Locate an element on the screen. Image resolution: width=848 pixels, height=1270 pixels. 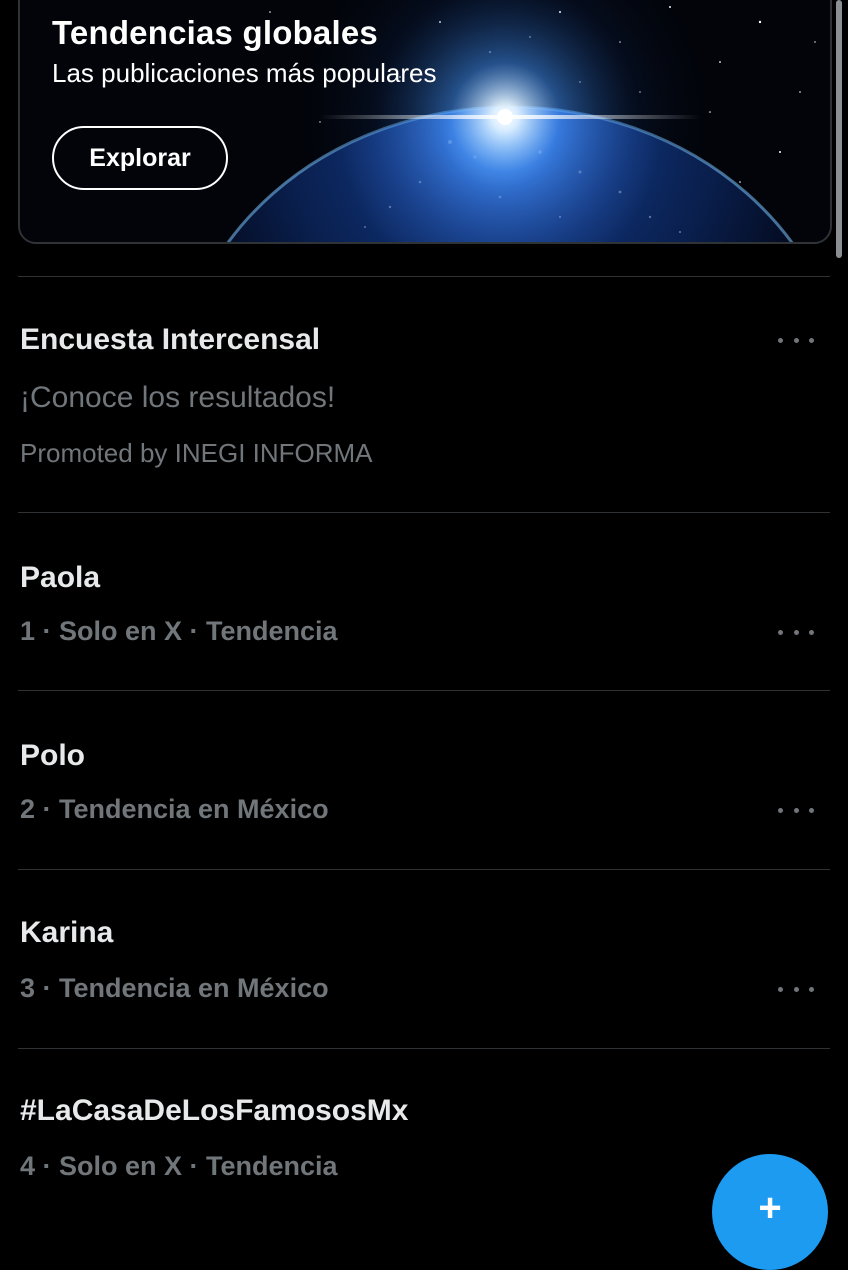
trend-meta: 2 · Tendencia en México is located at coordinates (174, 809).